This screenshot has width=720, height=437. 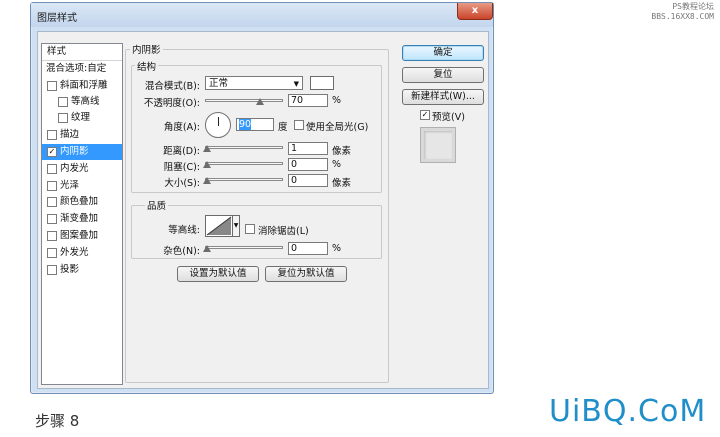 What do you see at coordinates (82, 236) in the screenshot?
I see `style-item-pattern-overlay: 图案叠加` at bounding box center [82, 236].